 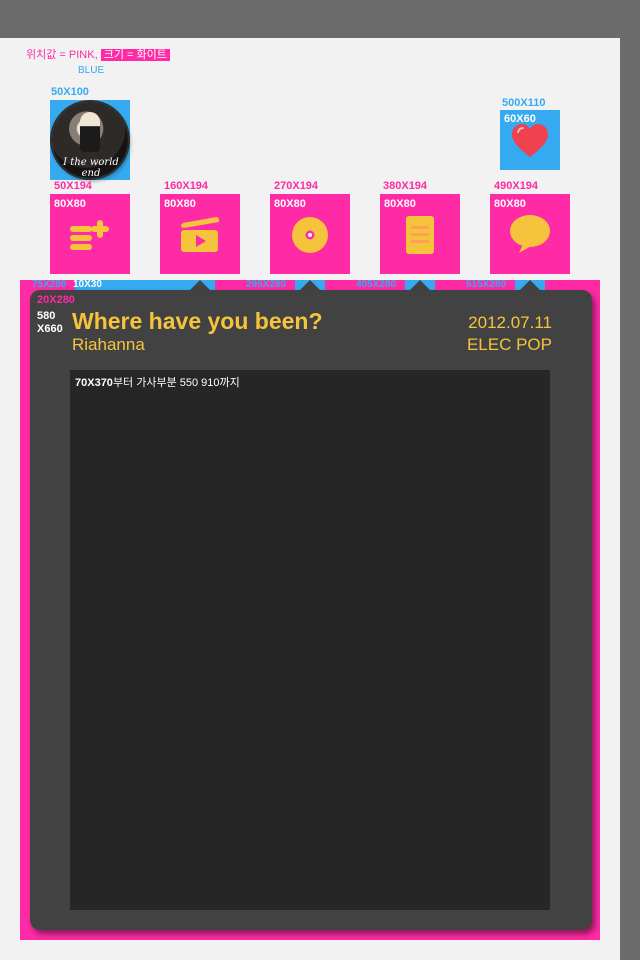 What do you see at coordinates (510, 322) in the screenshot?
I see `release-date: 2012.07.11` at bounding box center [510, 322].